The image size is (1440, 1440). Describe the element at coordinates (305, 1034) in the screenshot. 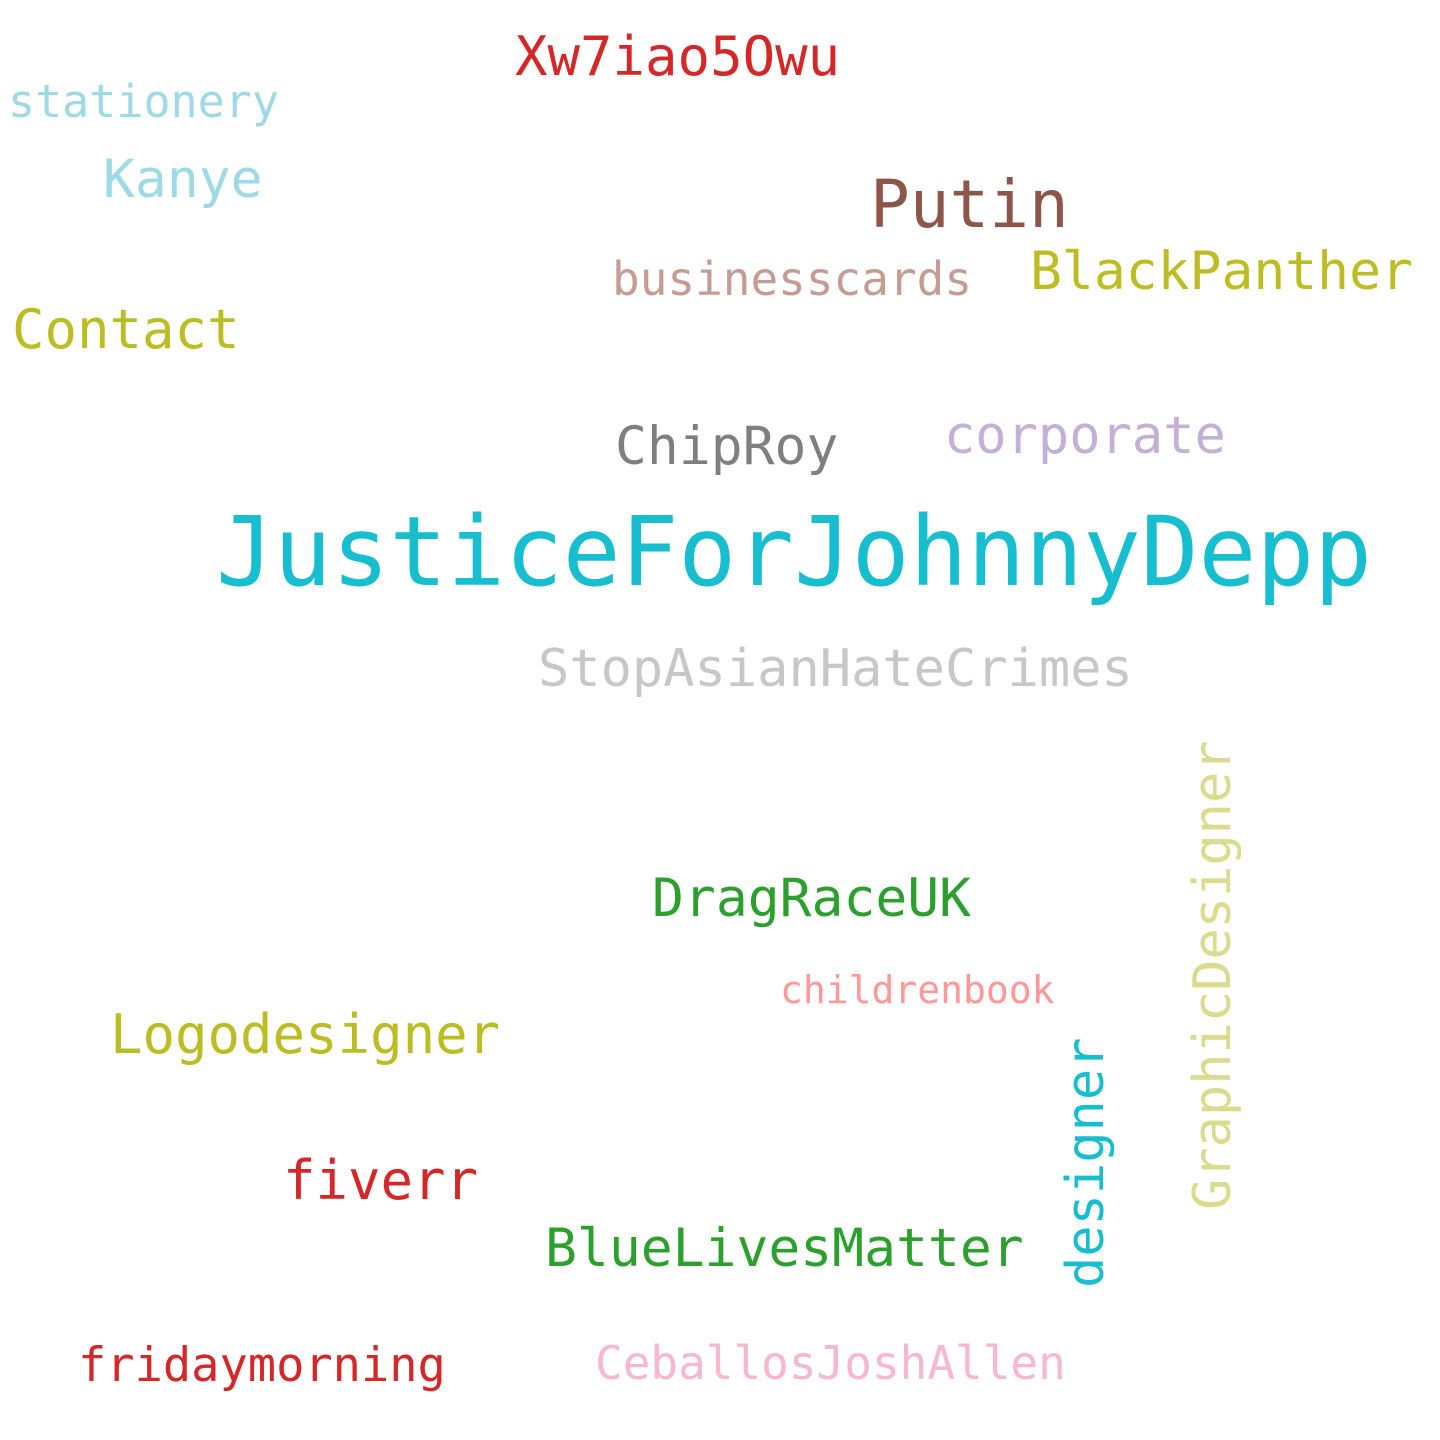

I see `word-logodesigner: Logodesigner` at that location.